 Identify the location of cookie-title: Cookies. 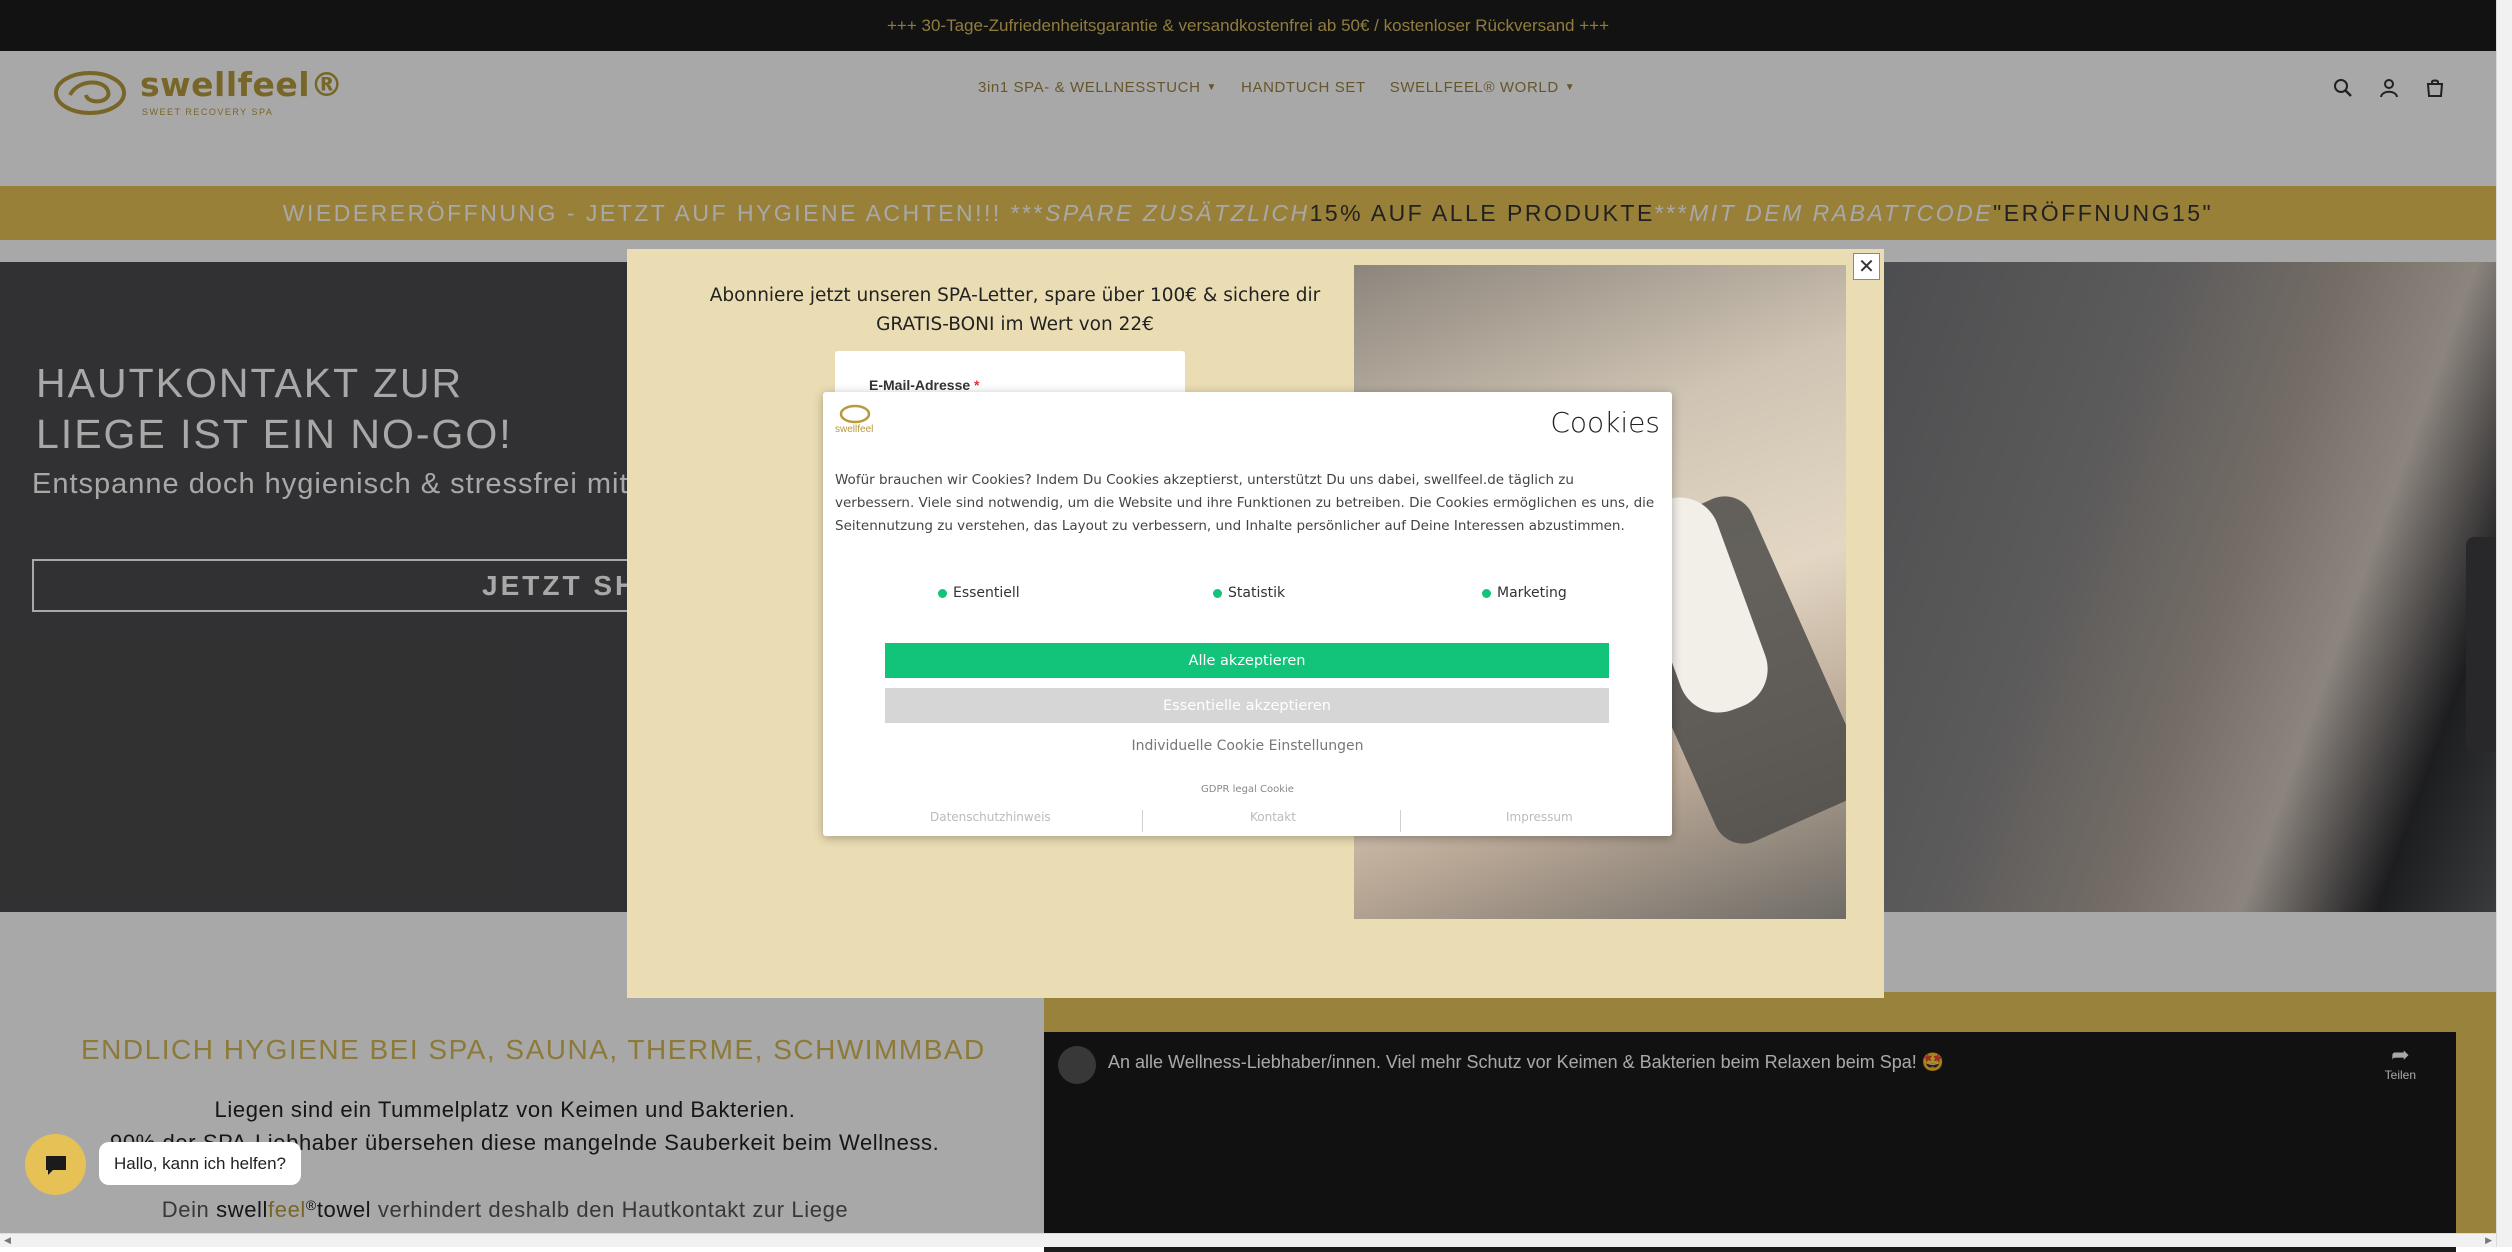
(1605, 422).